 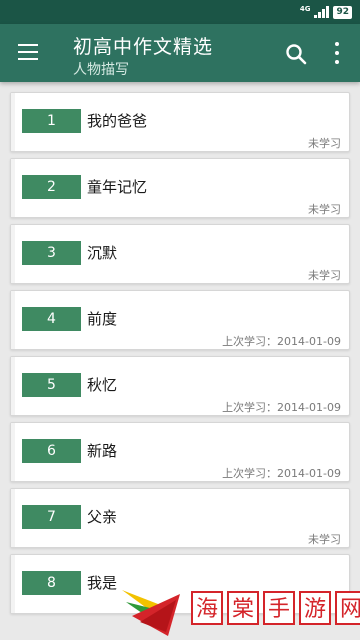 What do you see at coordinates (180, 12) in the screenshot?
I see `status-bar: 4G 92` at bounding box center [180, 12].